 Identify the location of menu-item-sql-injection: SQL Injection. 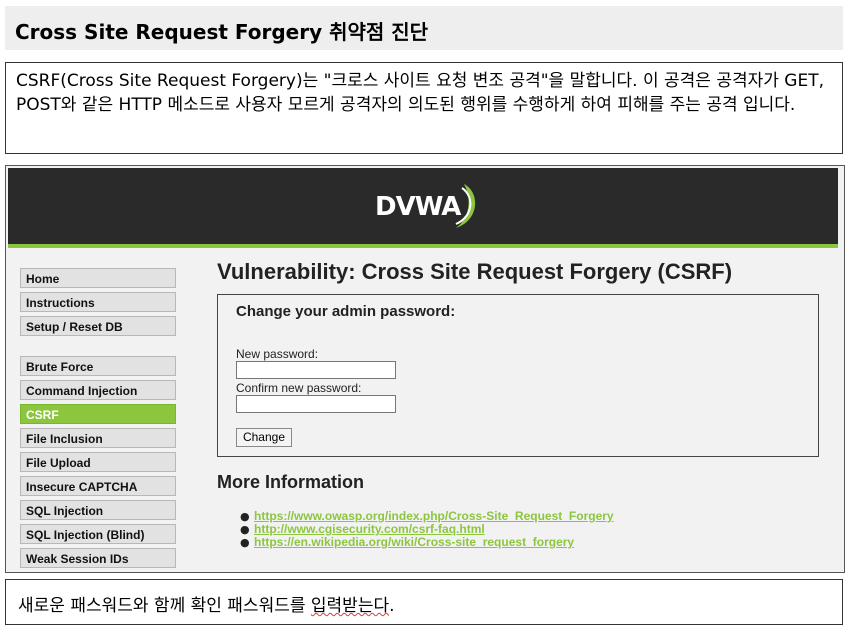
(98, 510).